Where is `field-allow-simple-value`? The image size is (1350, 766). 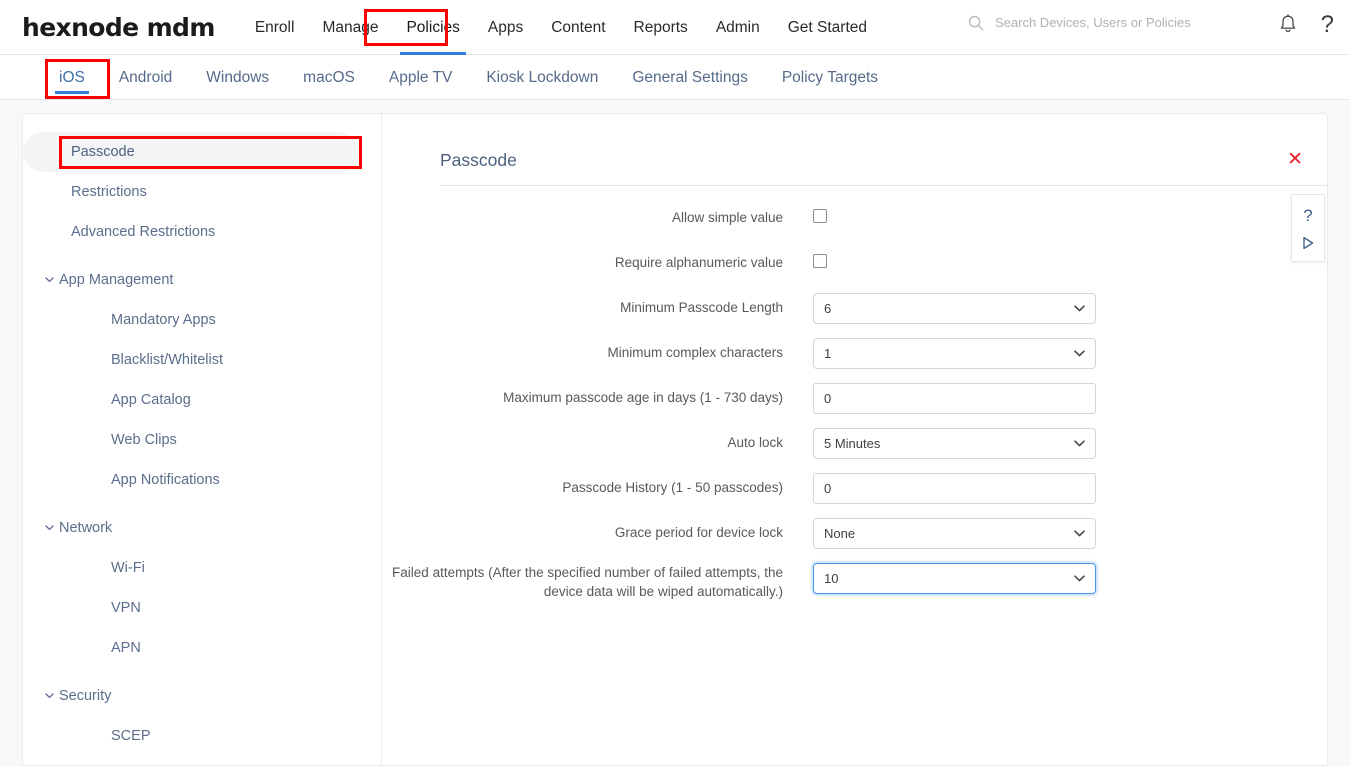 field-allow-simple-value is located at coordinates (1070, 211).